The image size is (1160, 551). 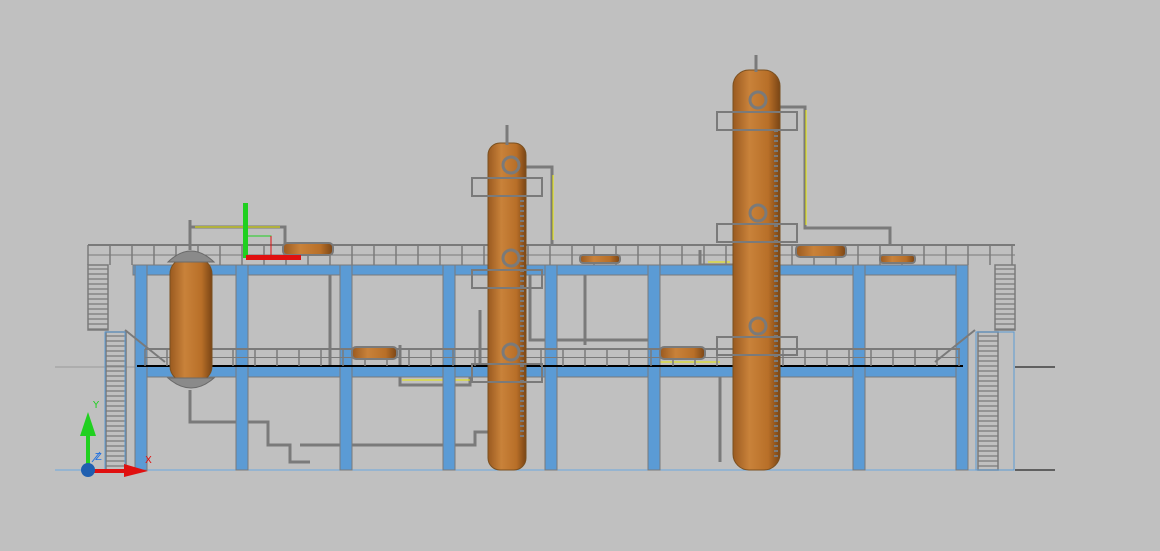 I want to click on ucs-z-label: Z, so click(x=98, y=457).